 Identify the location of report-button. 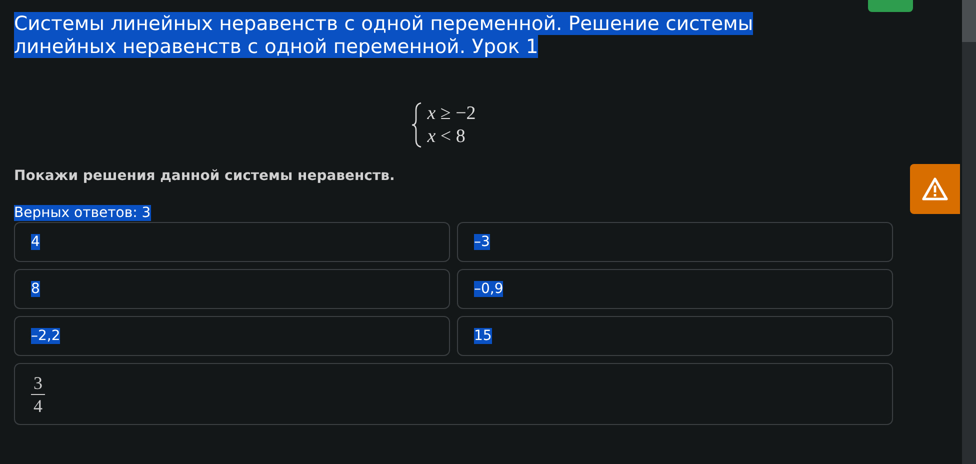
(935, 189).